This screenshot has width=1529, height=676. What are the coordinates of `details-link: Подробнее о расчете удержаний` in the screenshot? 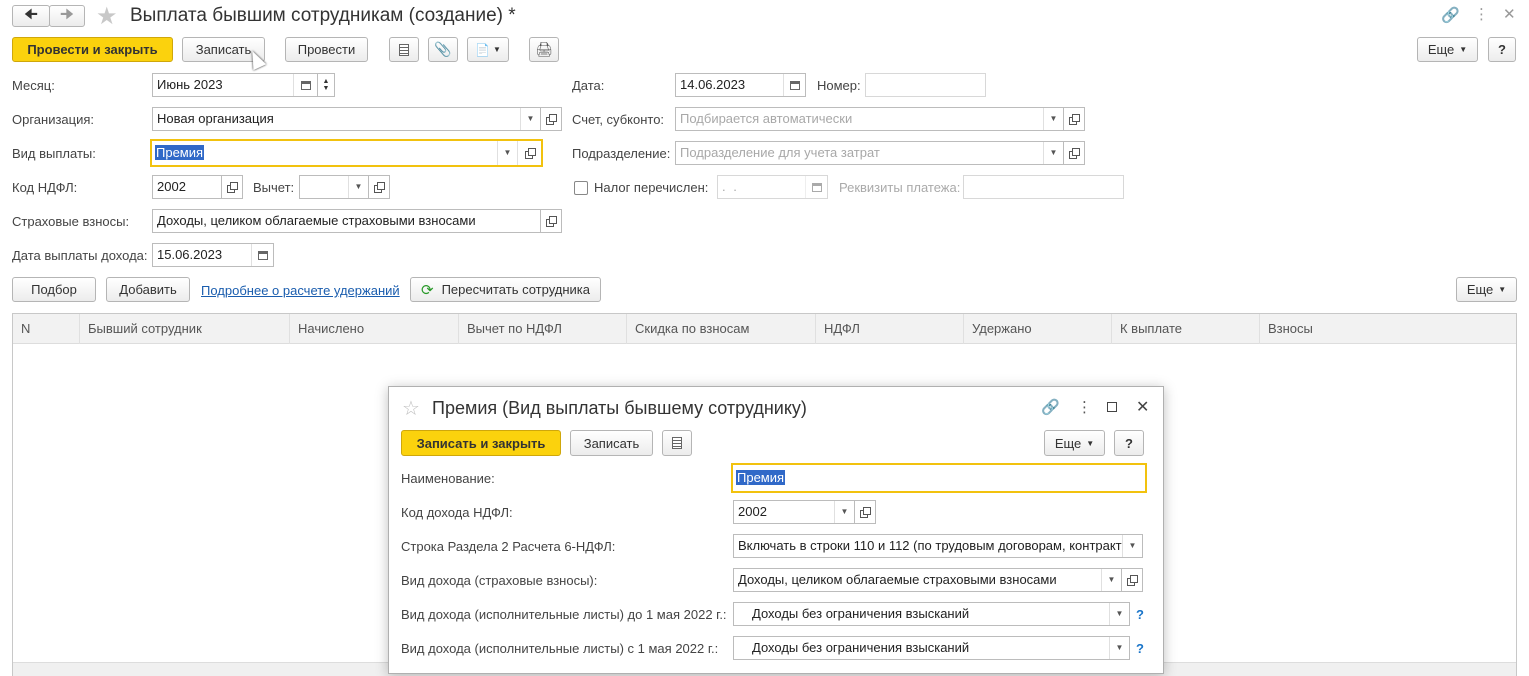 It's located at (300, 290).